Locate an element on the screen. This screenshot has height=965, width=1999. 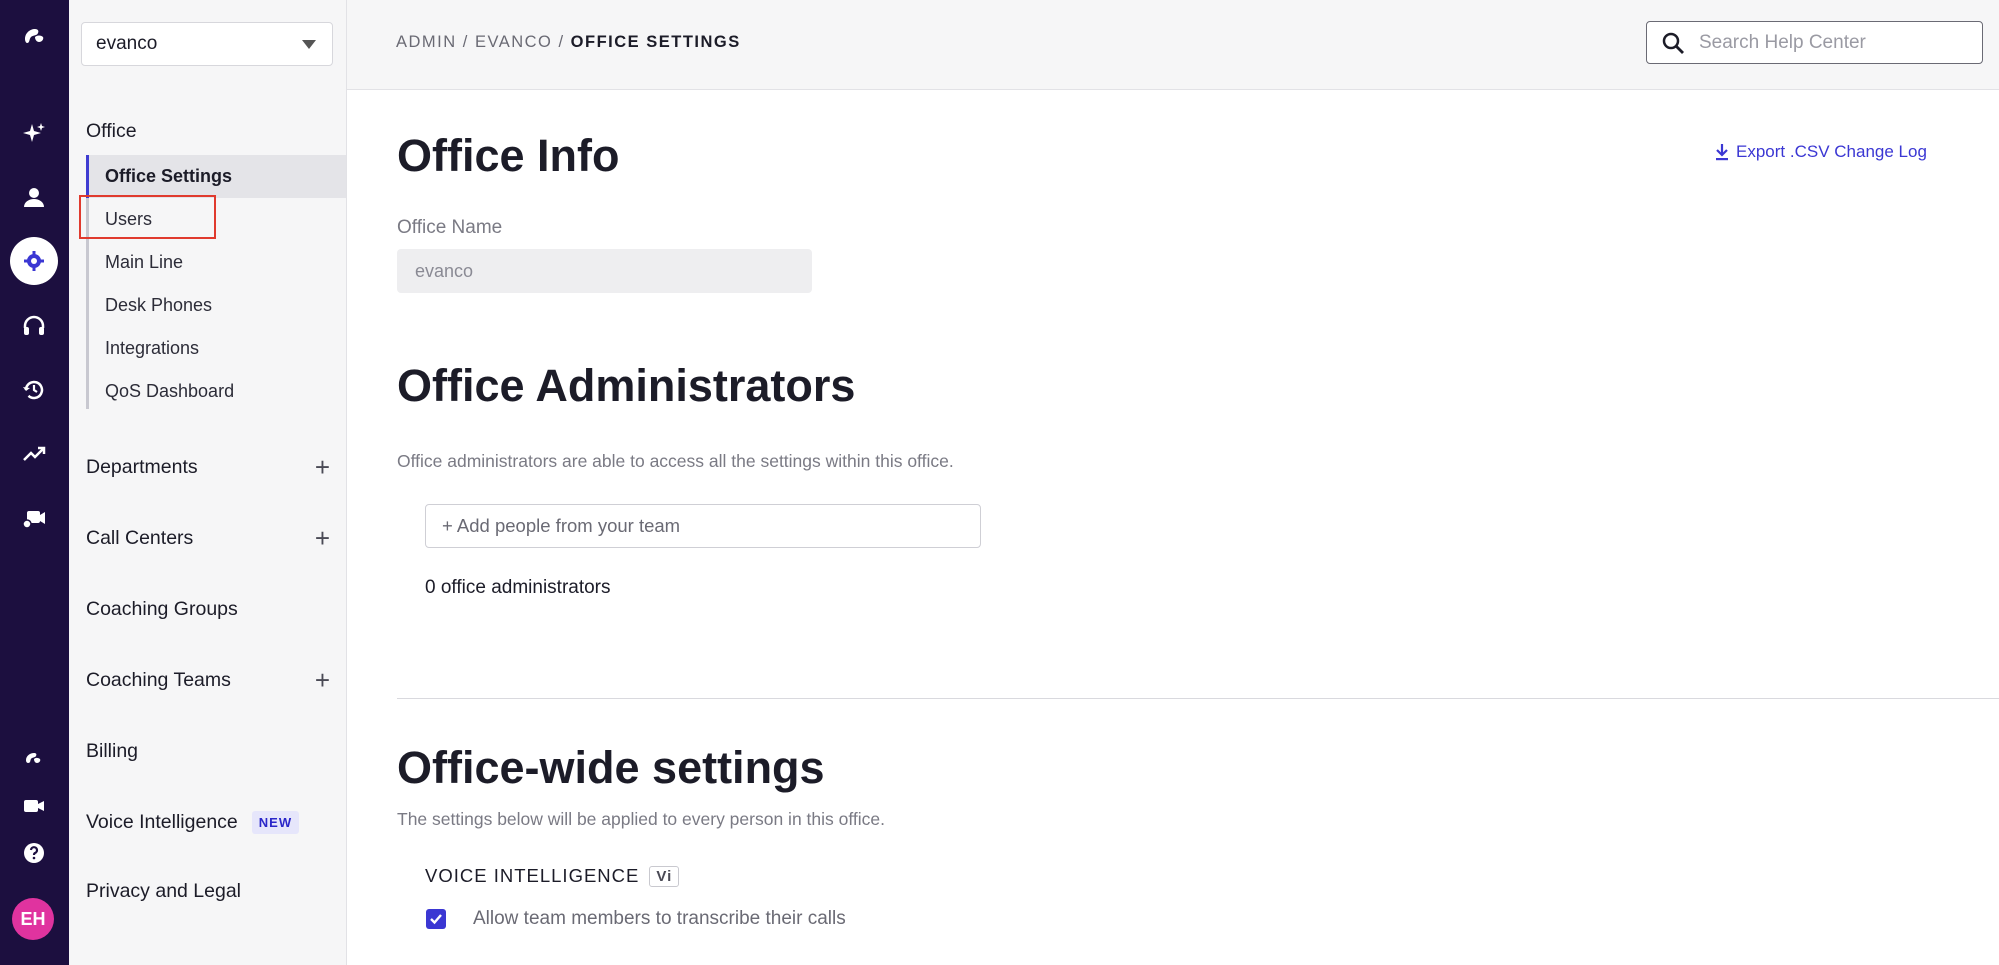
history-icon is located at coordinates (34, 390).